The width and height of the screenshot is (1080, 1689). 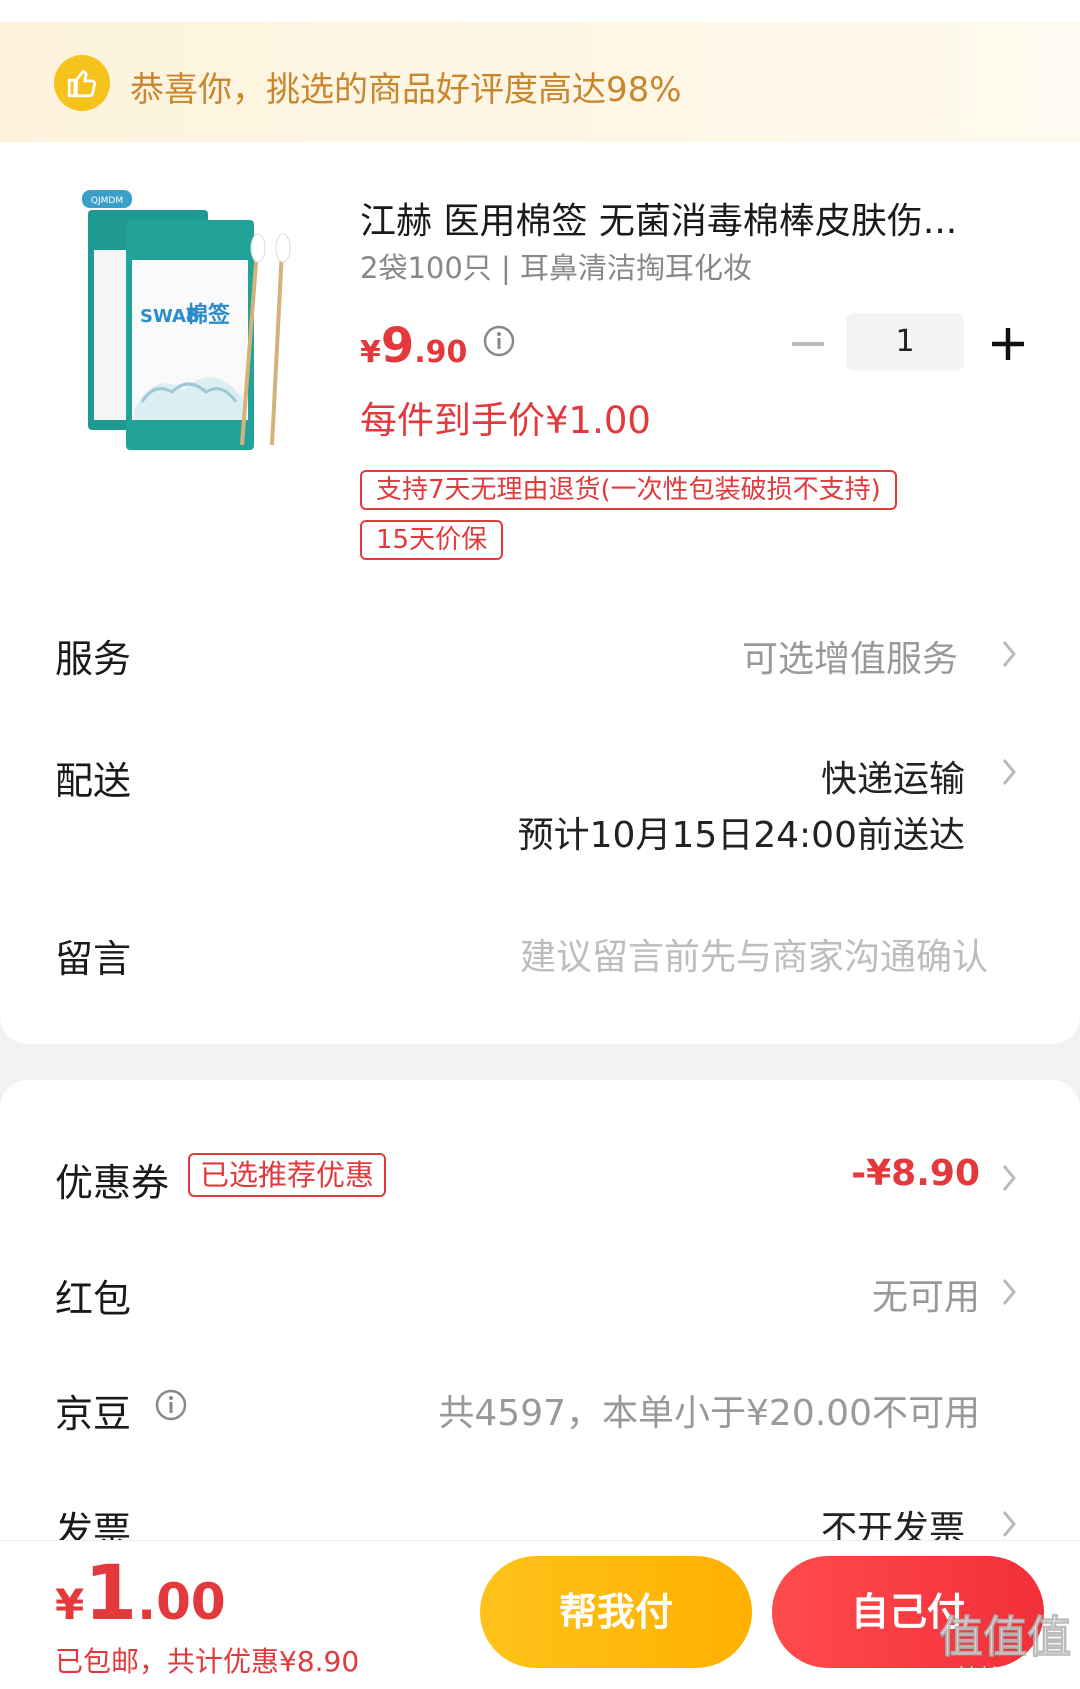 What do you see at coordinates (1010, 654) in the screenshot?
I see `service-chevron-icon` at bounding box center [1010, 654].